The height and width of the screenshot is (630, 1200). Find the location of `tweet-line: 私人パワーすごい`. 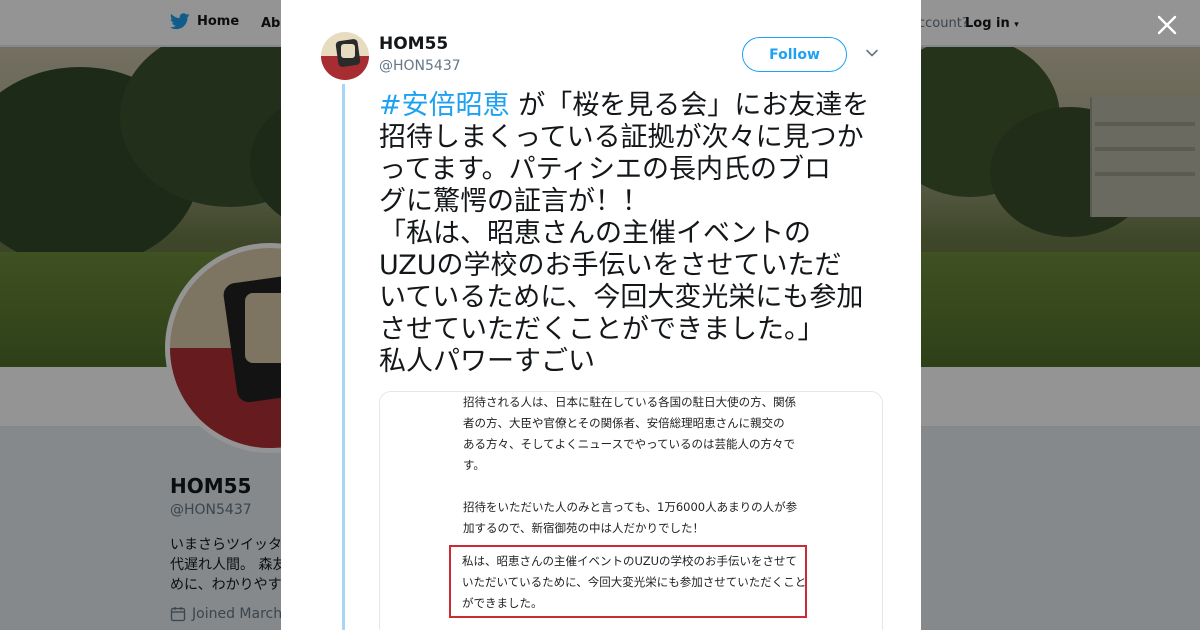

tweet-line: 私人パワーすごい is located at coordinates (487, 361).